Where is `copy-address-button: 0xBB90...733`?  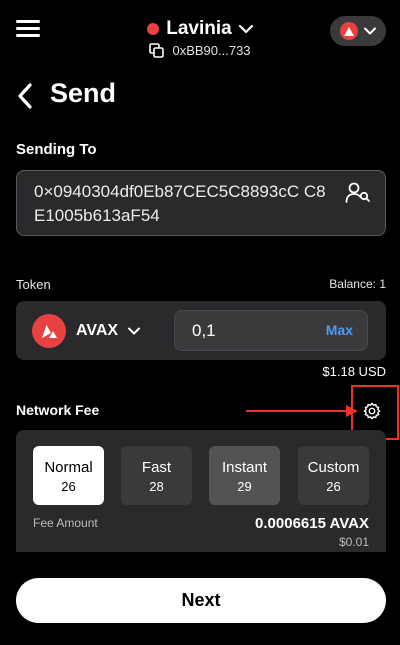
copy-address-button: 0xBB90...733 is located at coordinates (200, 50).